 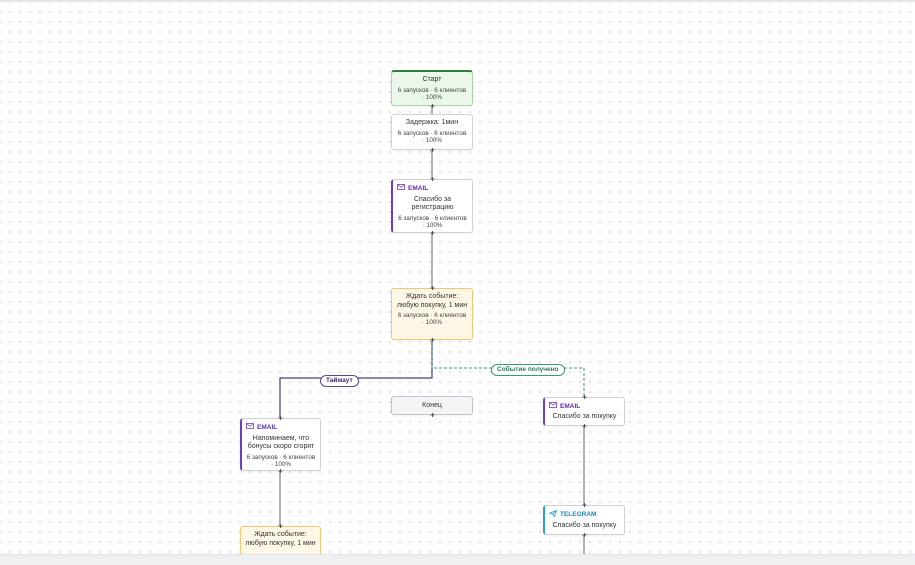 I want to click on send-icon, so click(x=553, y=515).